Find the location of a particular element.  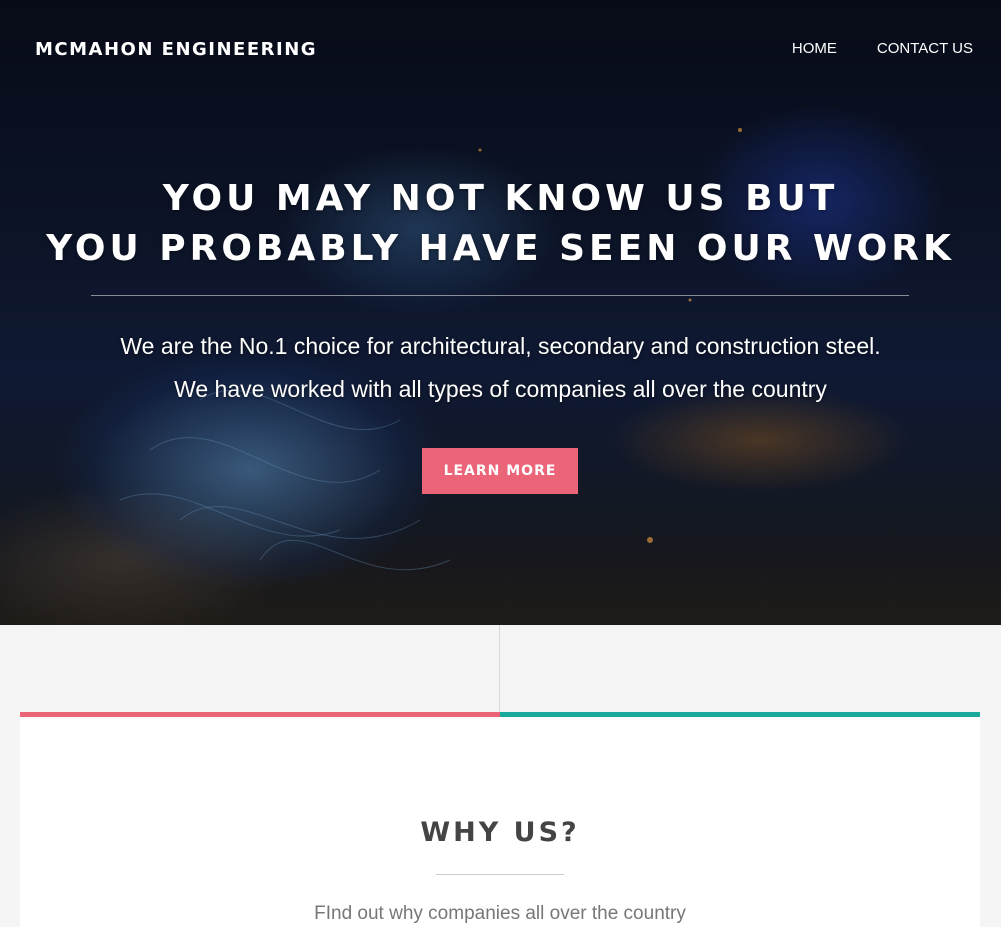

learn-more-button: LEARN MORE is located at coordinates (500, 471).